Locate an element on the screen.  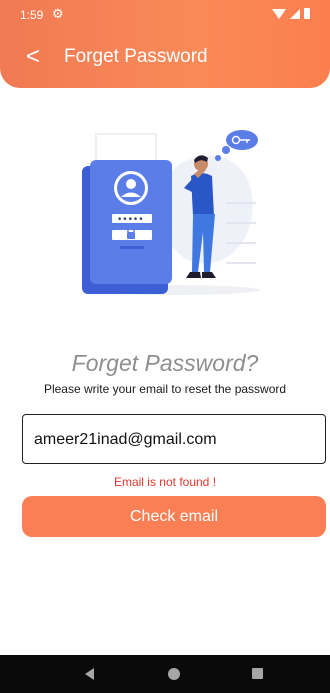
status-icons is located at coordinates (291, 13).